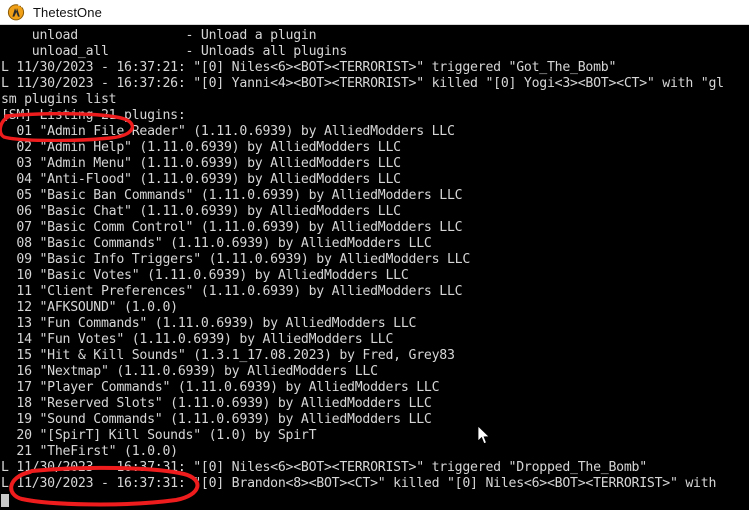  What do you see at coordinates (483, 435) in the screenshot?
I see `mouse-pointer-icon` at bounding box center [483, 435].